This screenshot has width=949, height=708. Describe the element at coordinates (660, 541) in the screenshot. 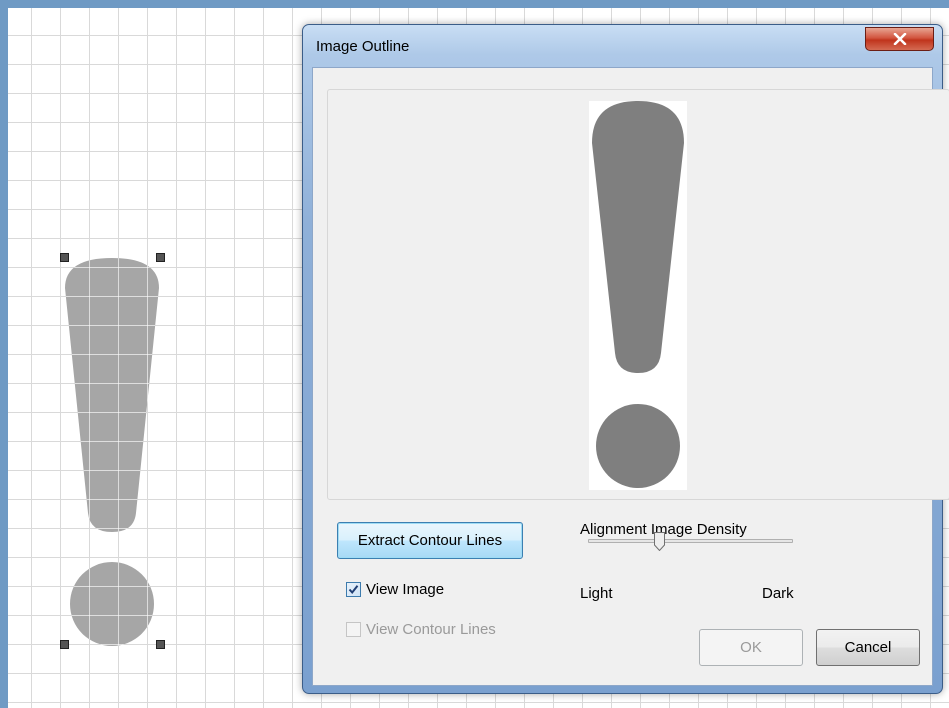

I see `density-slider-thumb` at that location.